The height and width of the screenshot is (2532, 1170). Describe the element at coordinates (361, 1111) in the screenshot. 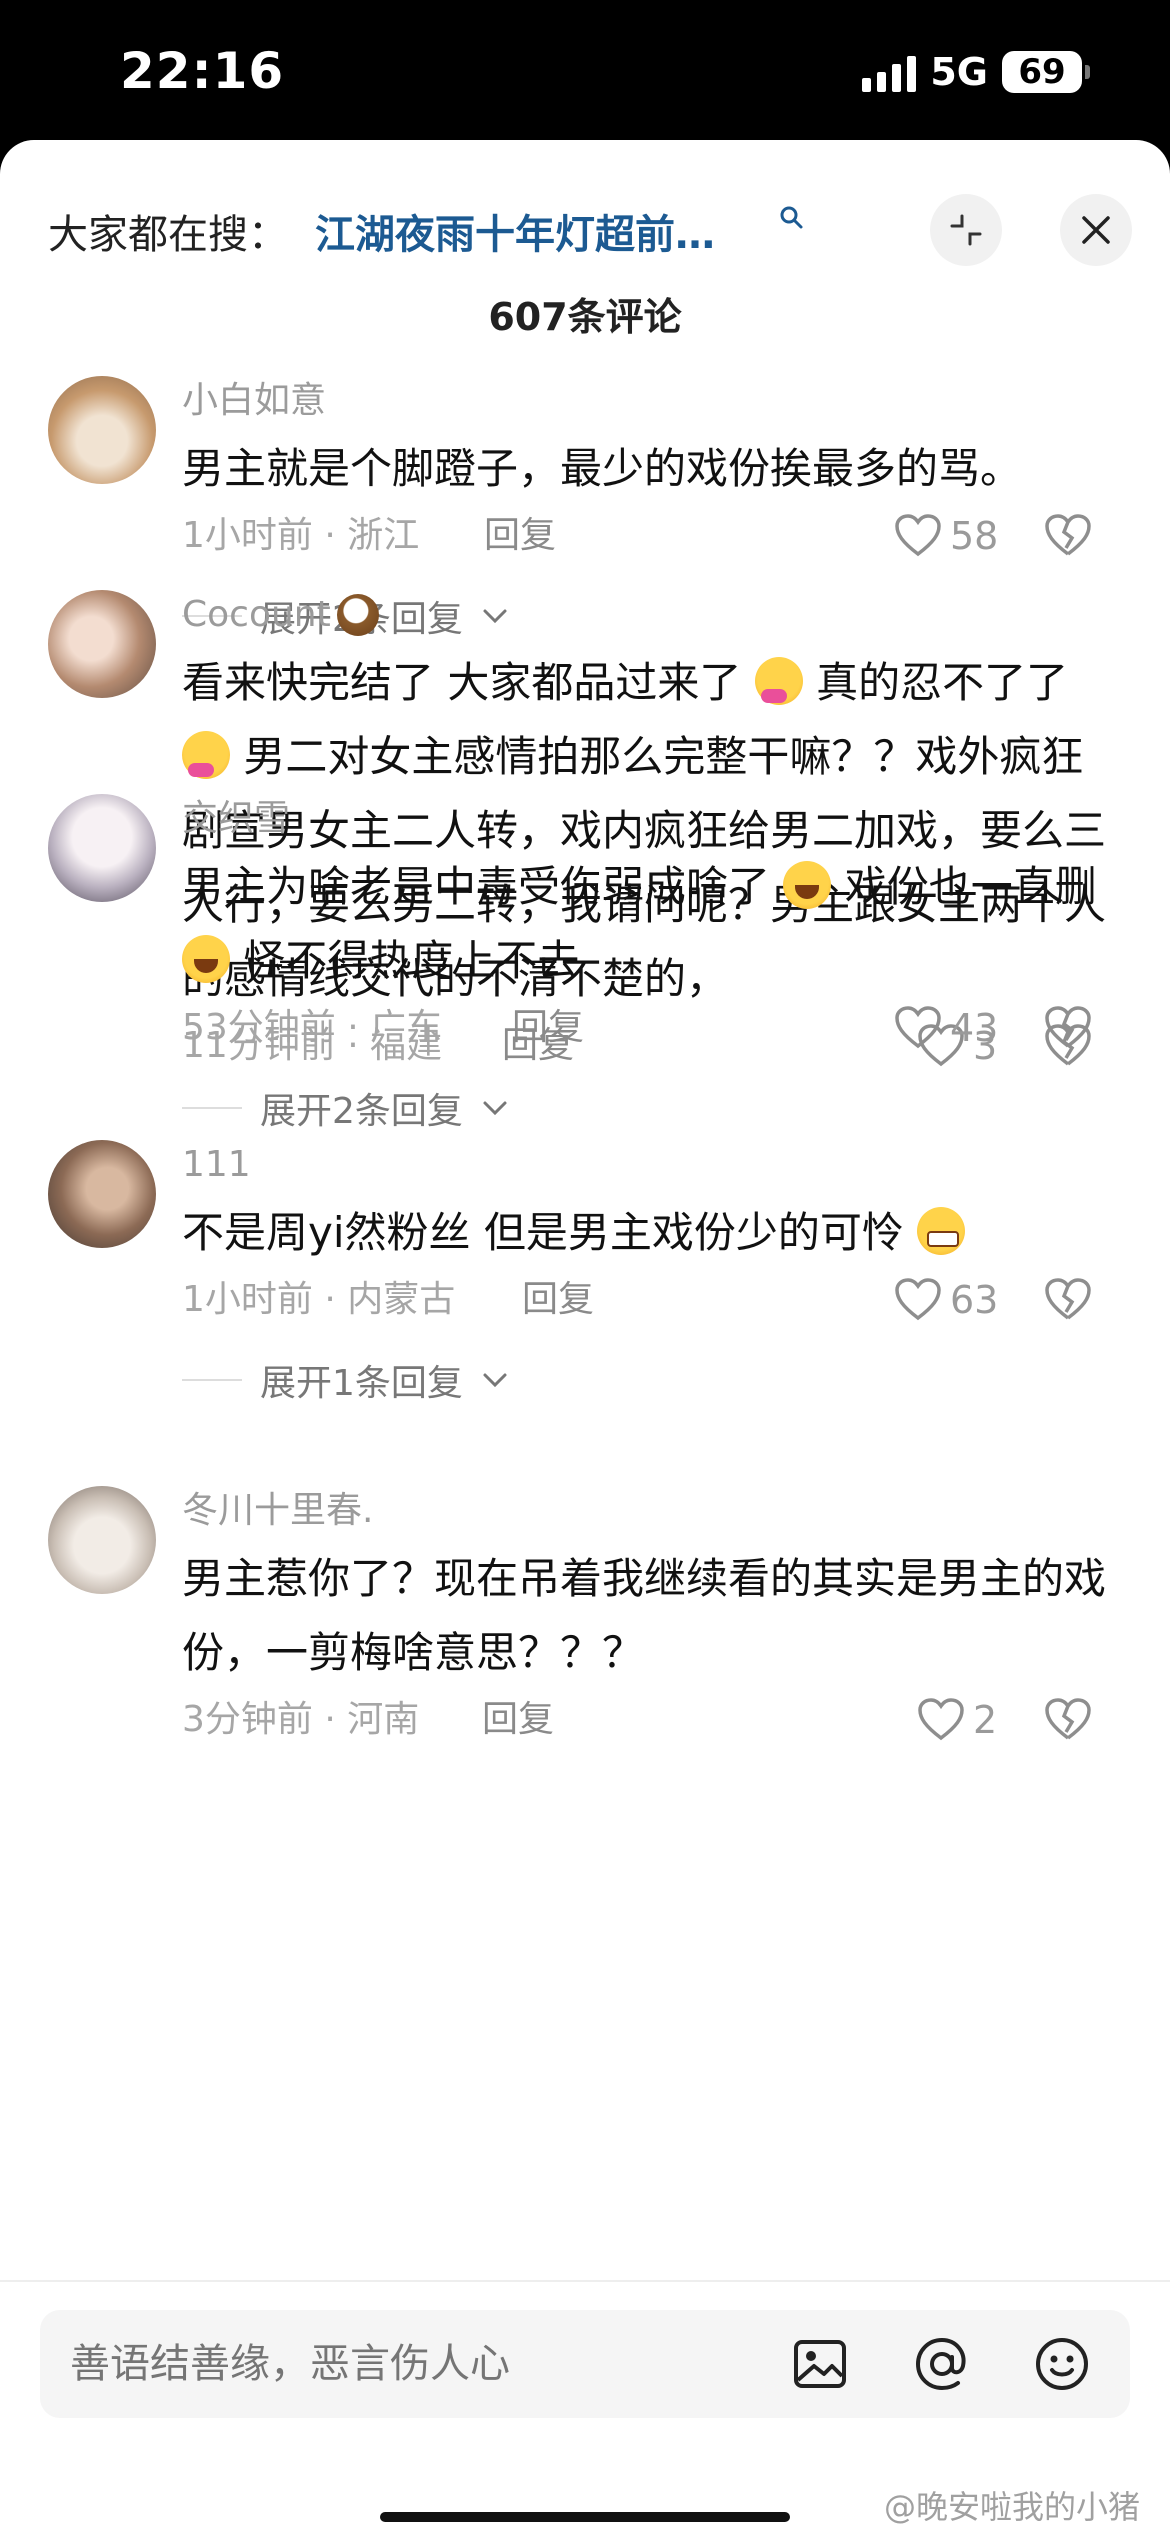

I see `expand-replies-label: 展开2条回复` at that location.